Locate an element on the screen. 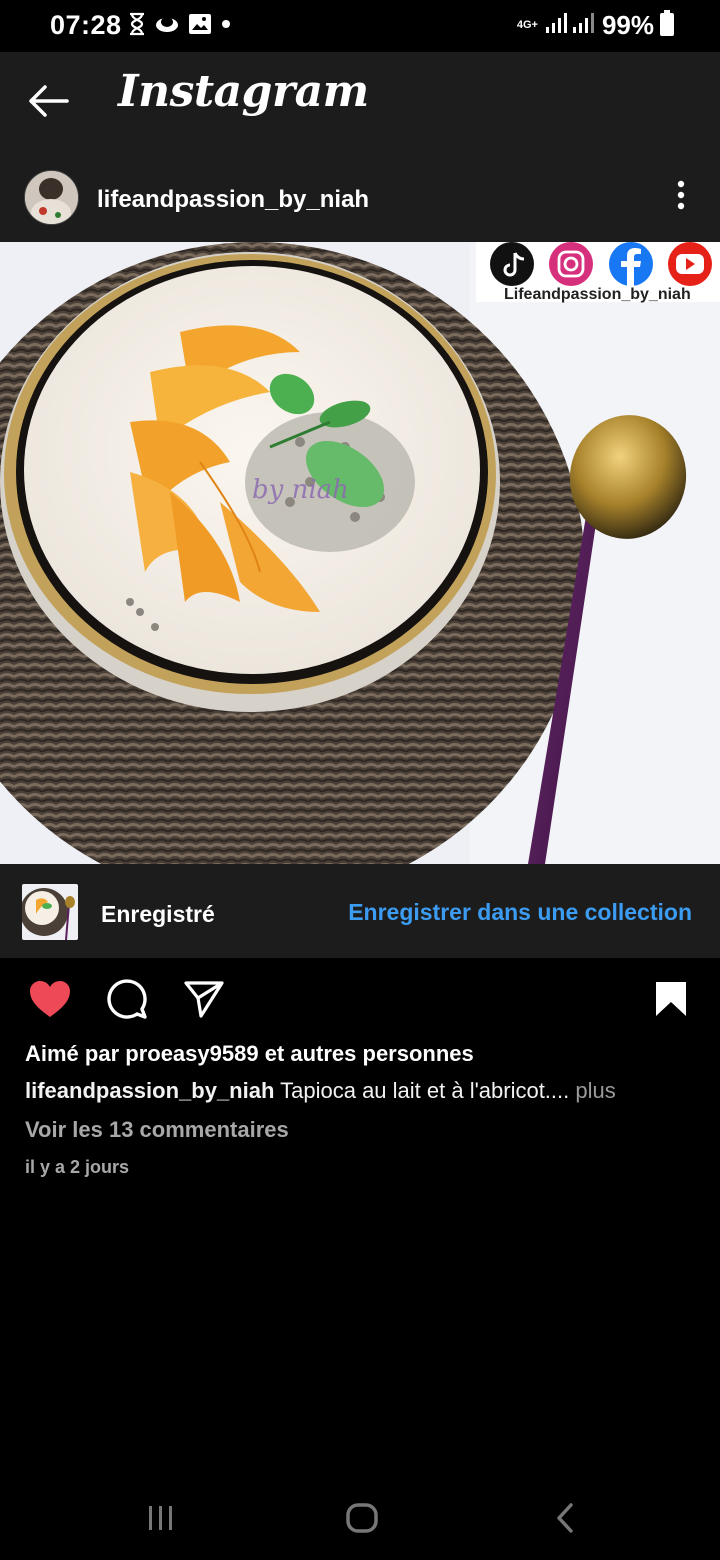 The image size is (720, 1560). home-icon is located at coordinates (362, 1520).